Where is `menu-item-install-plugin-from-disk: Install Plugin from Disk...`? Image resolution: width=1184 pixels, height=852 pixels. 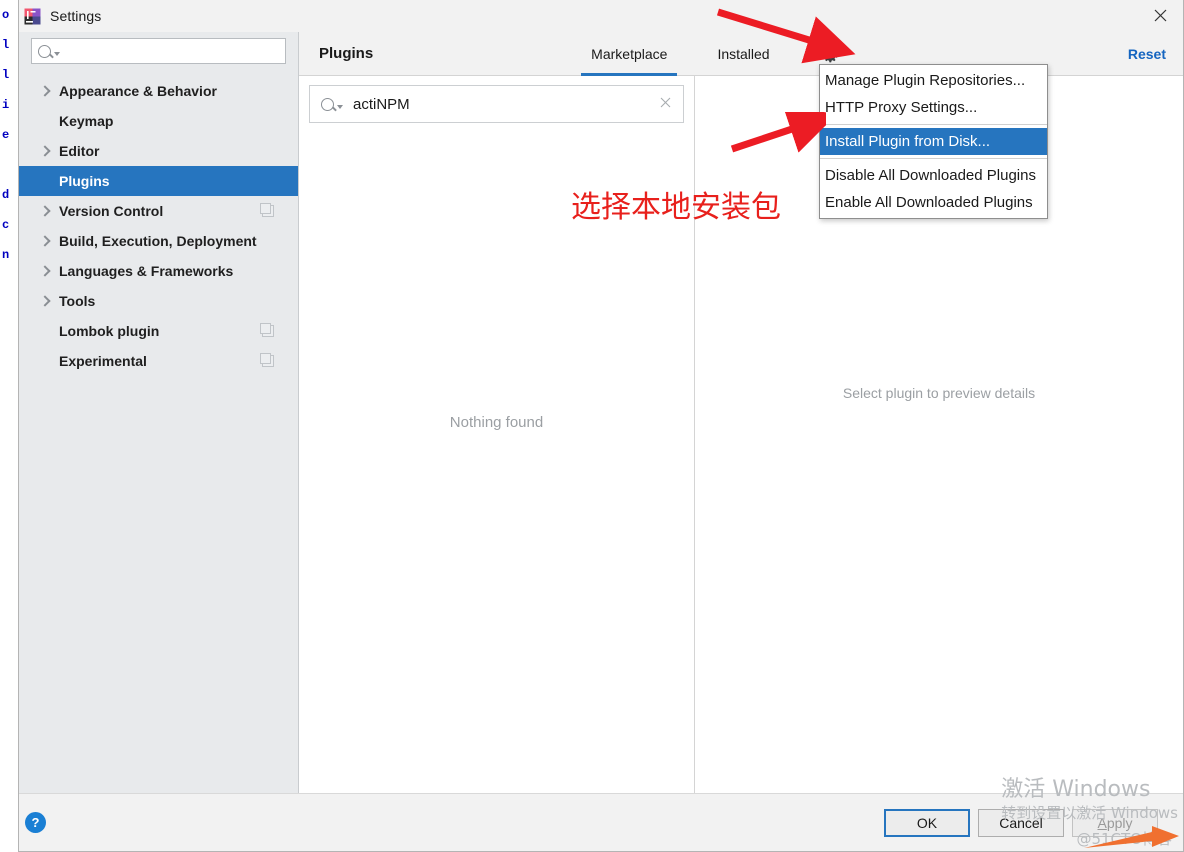
menu-item-install-plugin-from-disk: Install Plugin from Disk... is located at coordinates (933, 141).